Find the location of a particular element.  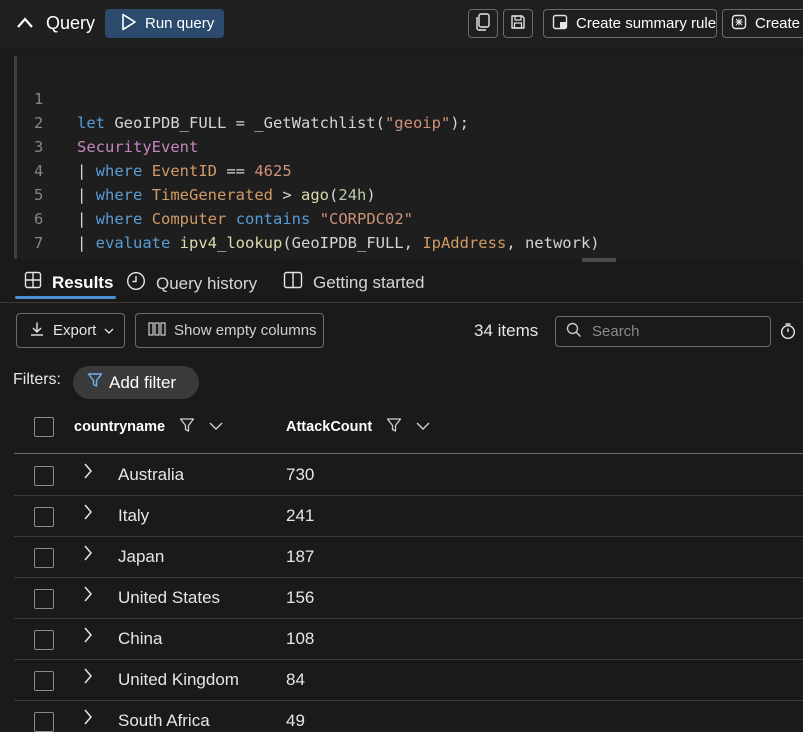

summary-rule-icon is located at coordinates (560, 24).